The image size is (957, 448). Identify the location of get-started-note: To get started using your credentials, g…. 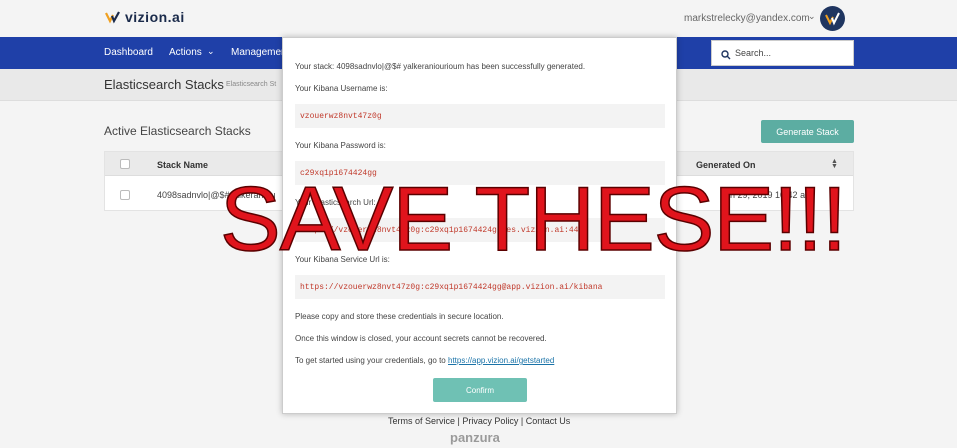
(424, 360).